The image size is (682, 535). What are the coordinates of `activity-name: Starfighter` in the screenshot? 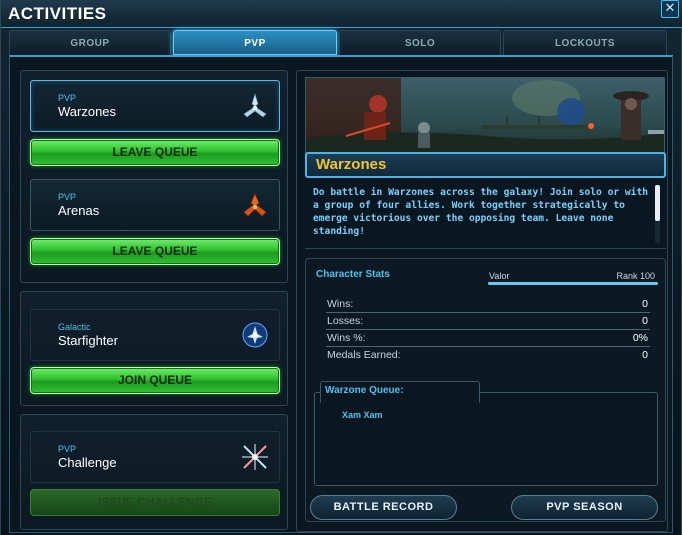 It's located at (88, 340).